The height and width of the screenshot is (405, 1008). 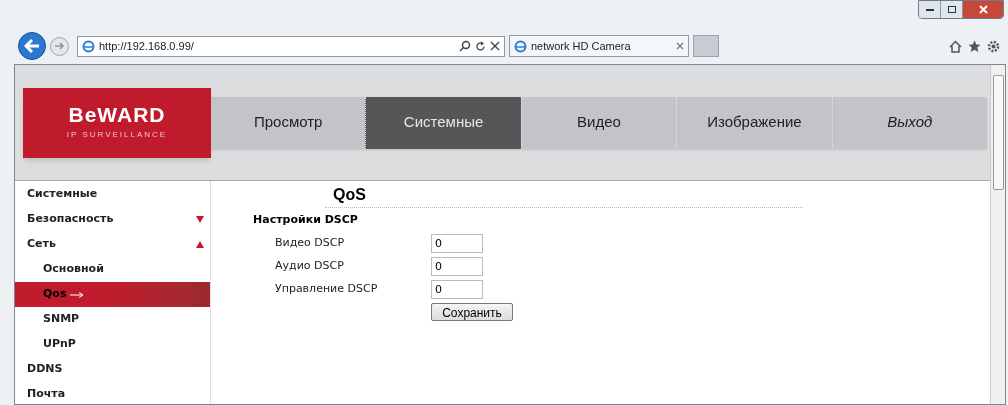 What do you see at coordinates (310, 242) in the screenshot?
I see `field-label: Видео DSCP` at bounding box center [310, 242].